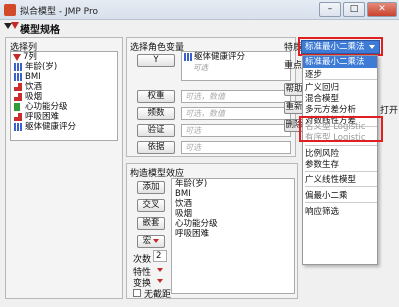 This screenshot has height=307, width=399. I want to click on column-item: 躯体健康评分, so click(64, 127).